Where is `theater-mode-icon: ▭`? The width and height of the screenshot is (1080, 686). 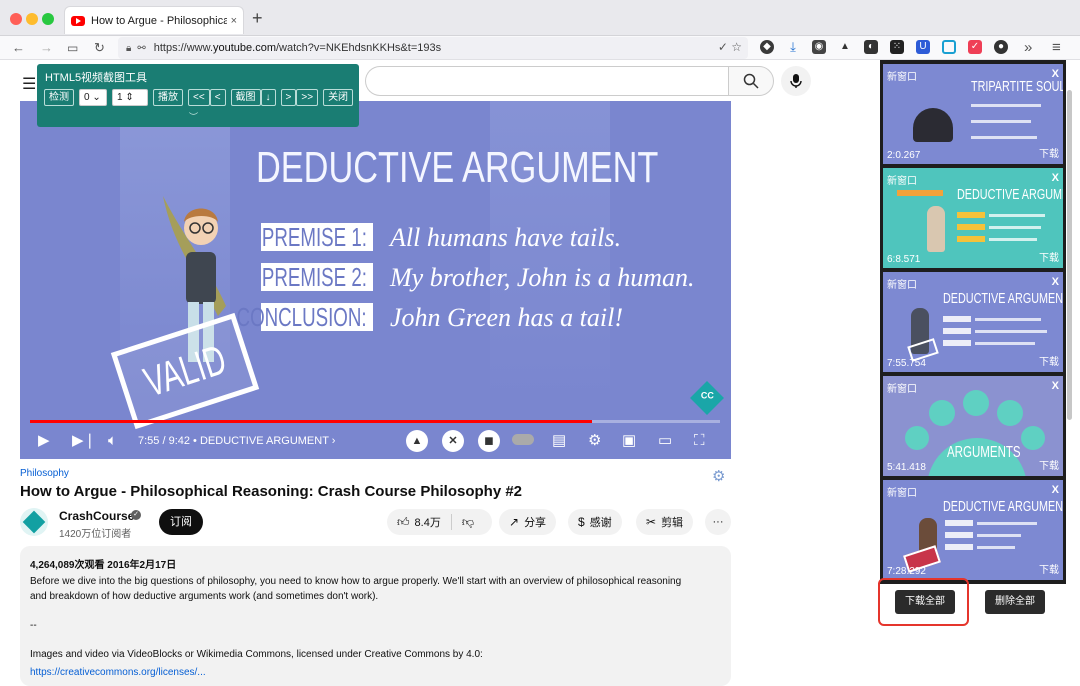
theater-mode-icon: ▭ is located at coordinates (665, 441).